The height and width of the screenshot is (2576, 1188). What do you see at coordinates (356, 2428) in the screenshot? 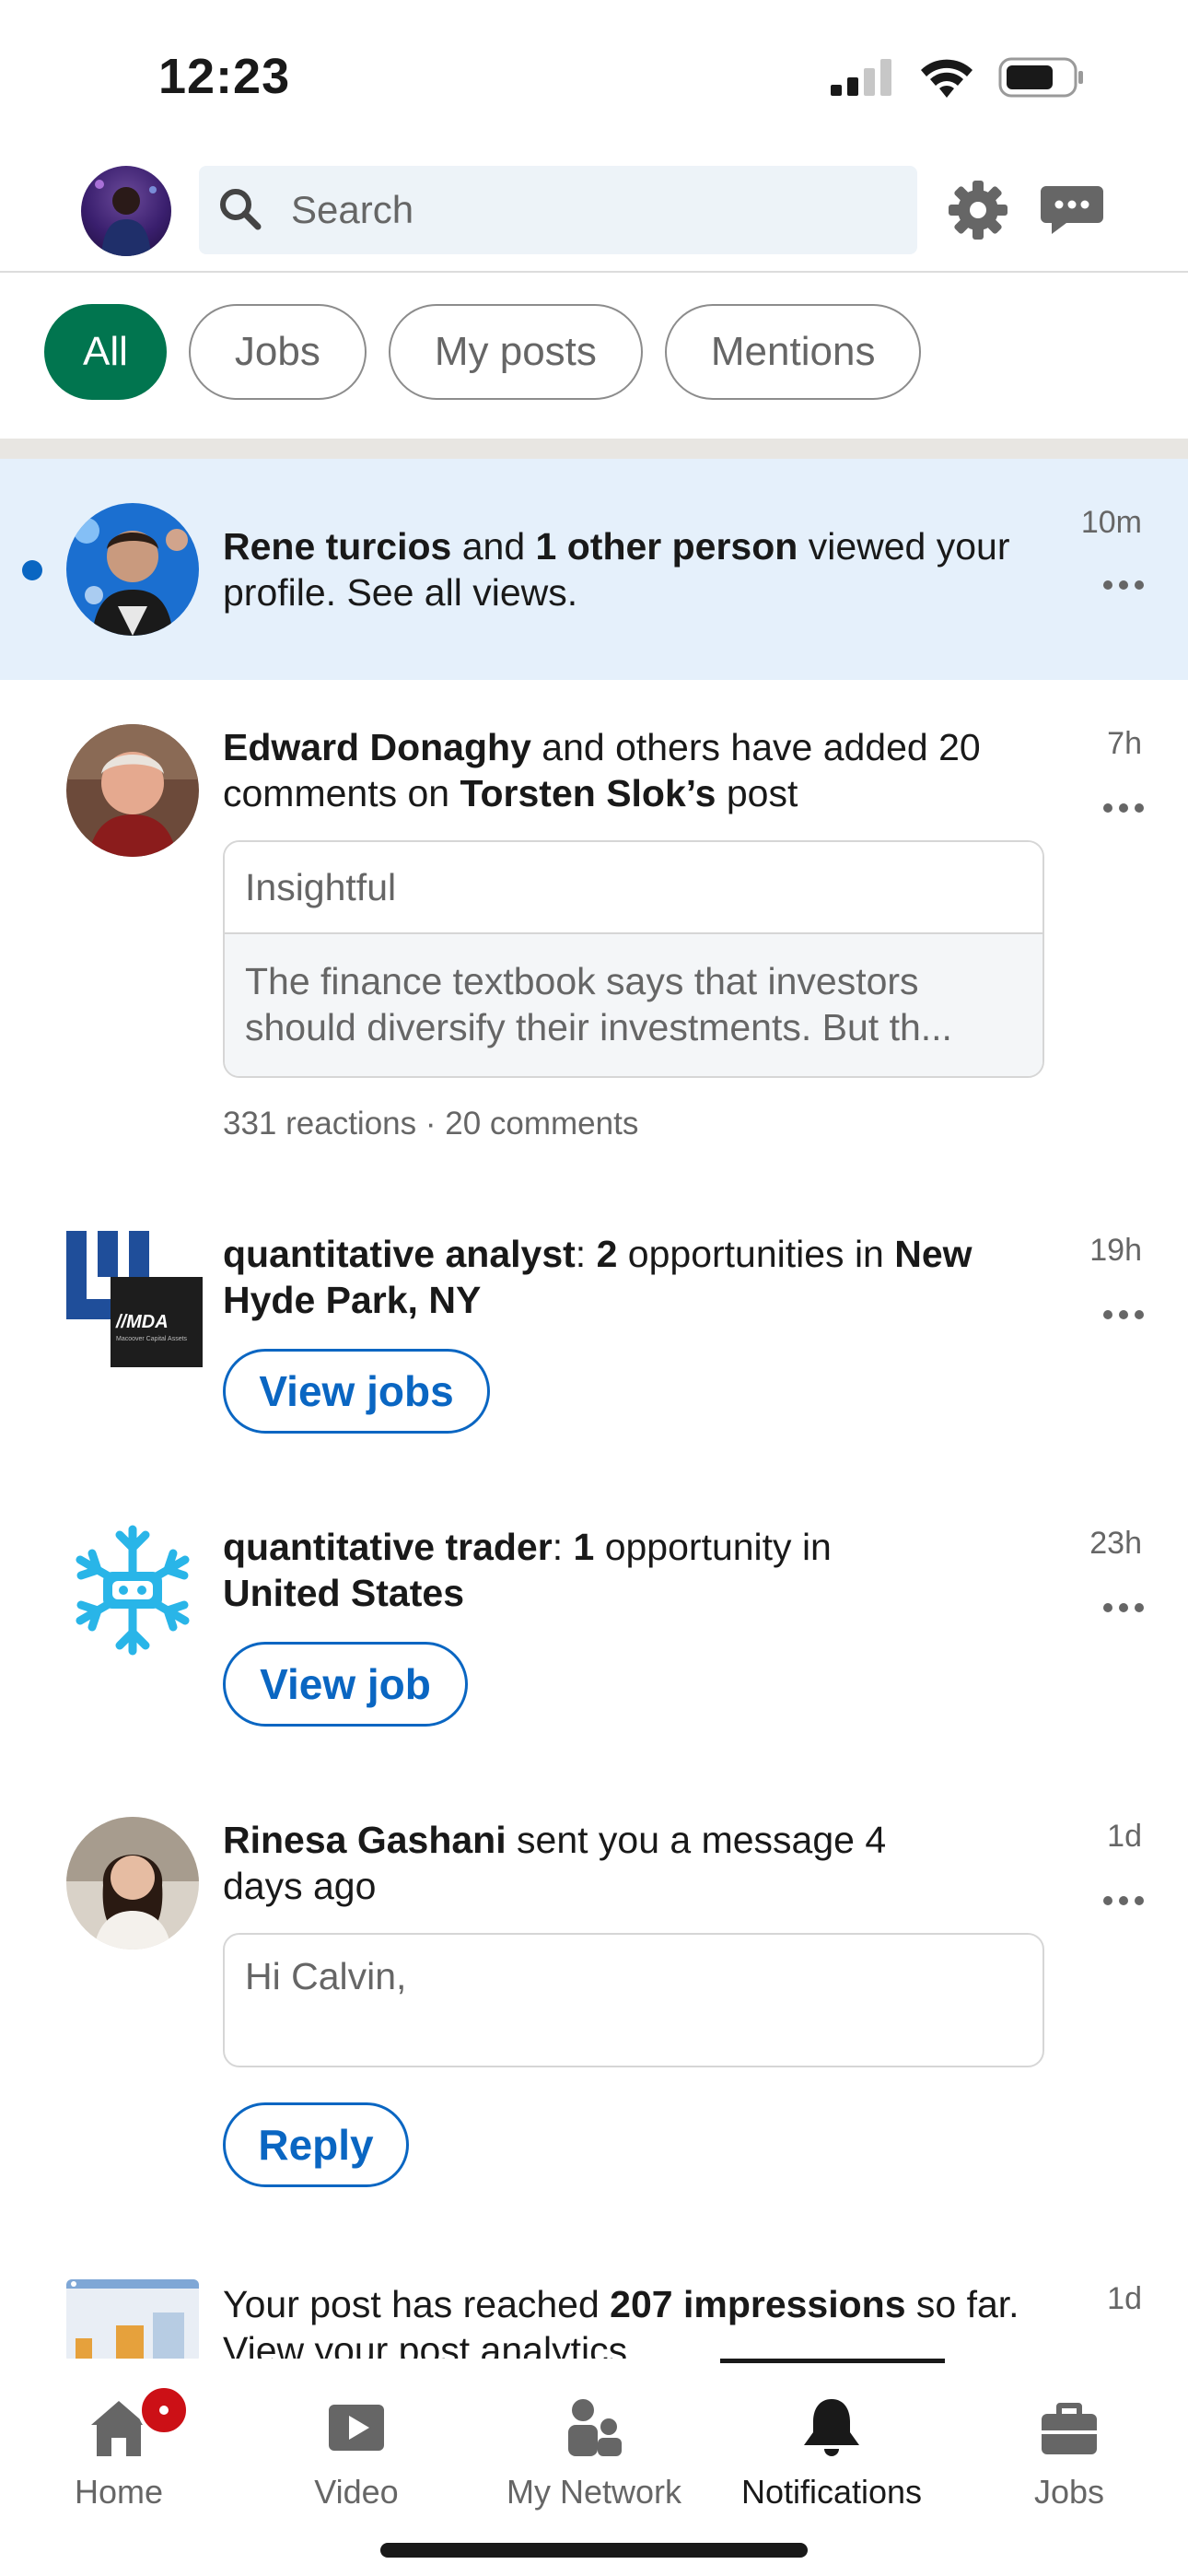
I see `video-icon` at bounding box center [356, 2428].